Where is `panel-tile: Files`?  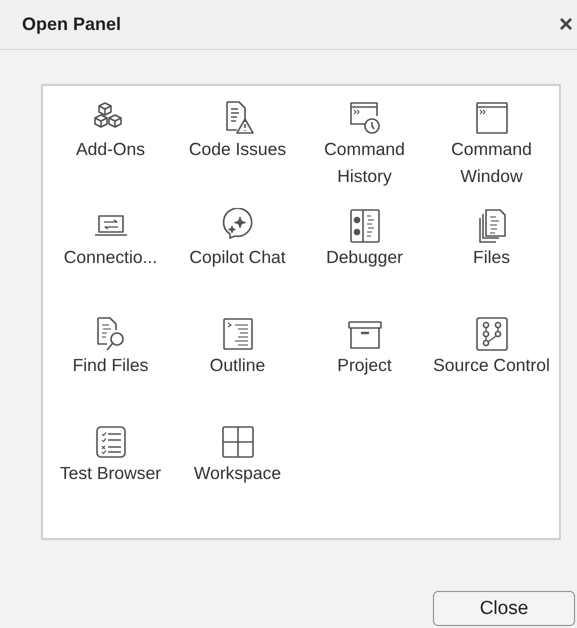
panel-tile: Files is located at coordinates (491, 262).